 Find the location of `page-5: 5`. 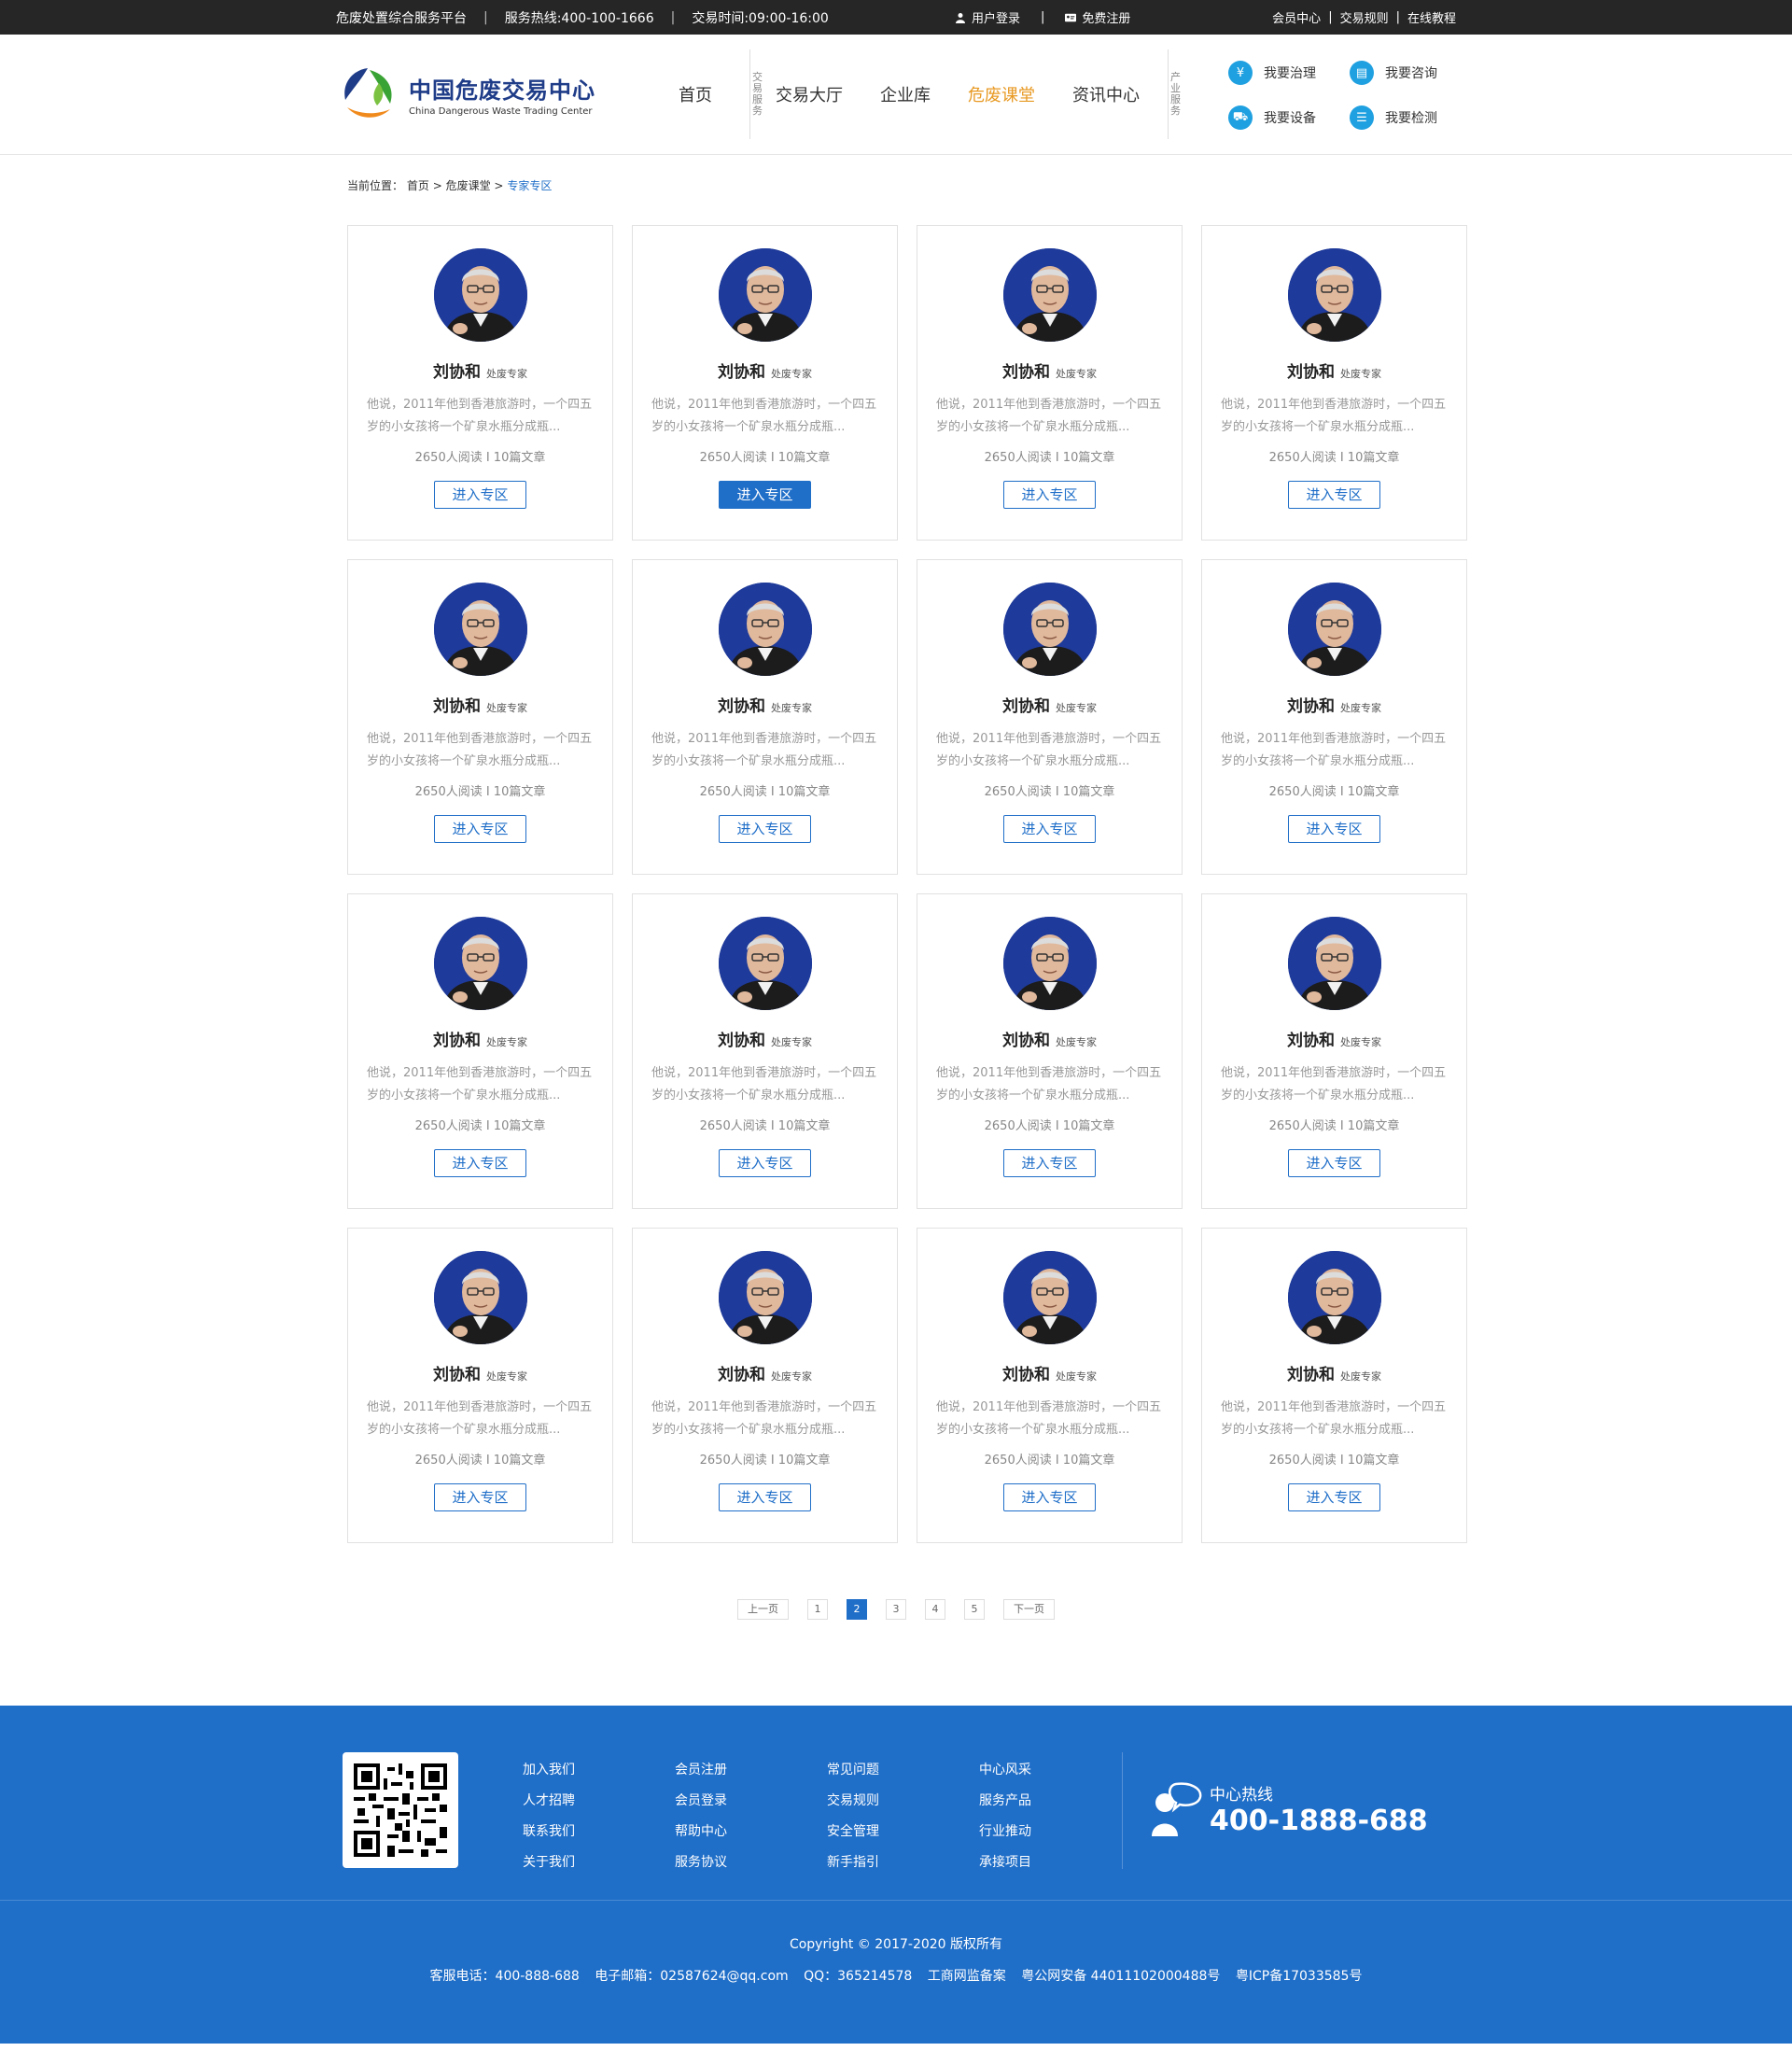

page-5: 5 is located at coordinates (974, 1609).